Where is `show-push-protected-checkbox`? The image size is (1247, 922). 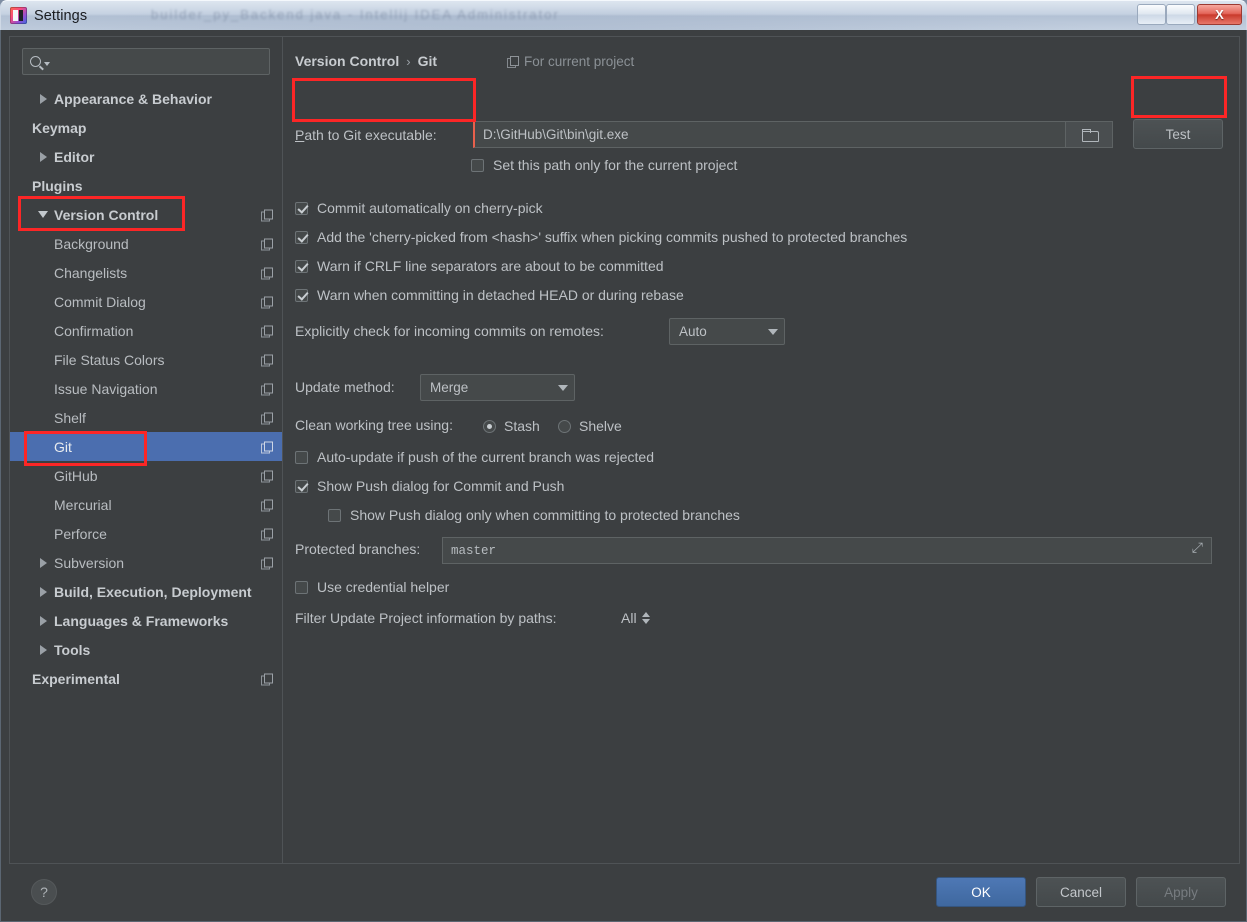
show-push-protected-checkbox is located at coordinates (334, 515).